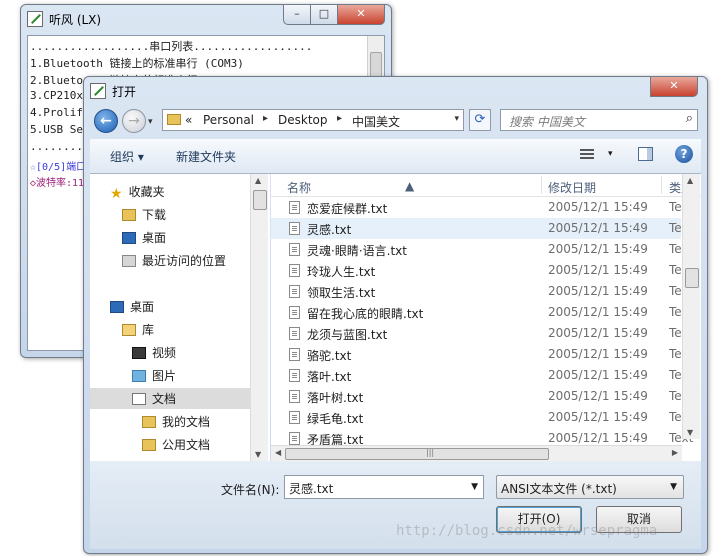 The image size is (715, 556). Describe the element at coordinates (176, 444) in the screenshot. I see `nav-item-public-documents: 公用文档` at that location.